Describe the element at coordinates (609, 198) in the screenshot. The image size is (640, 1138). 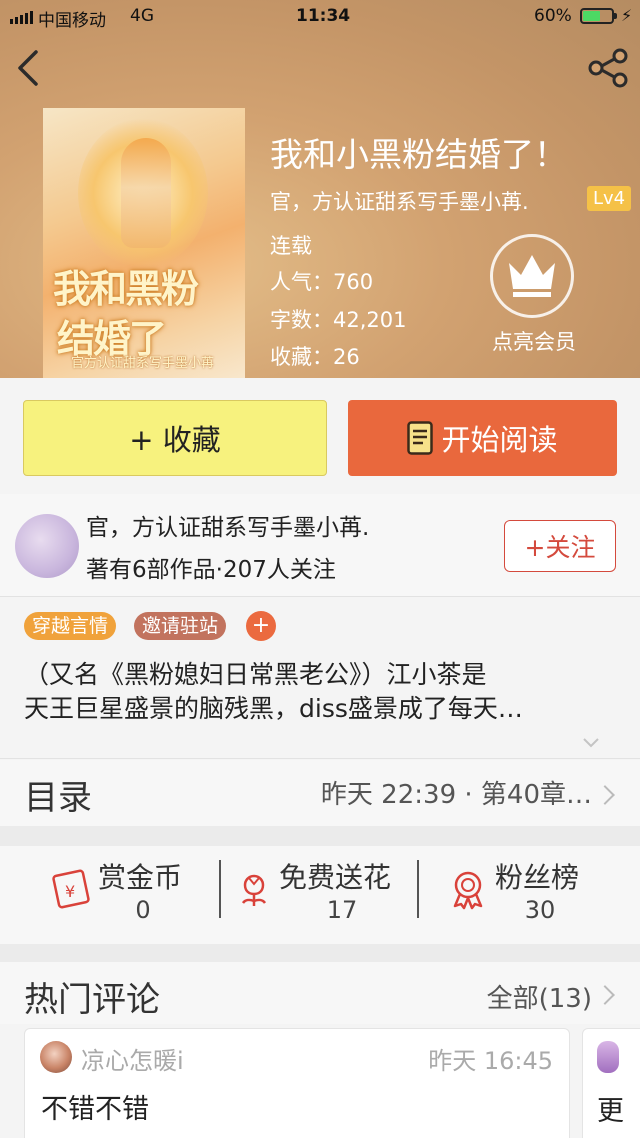
I see `level-badge: Lv4` at that location.